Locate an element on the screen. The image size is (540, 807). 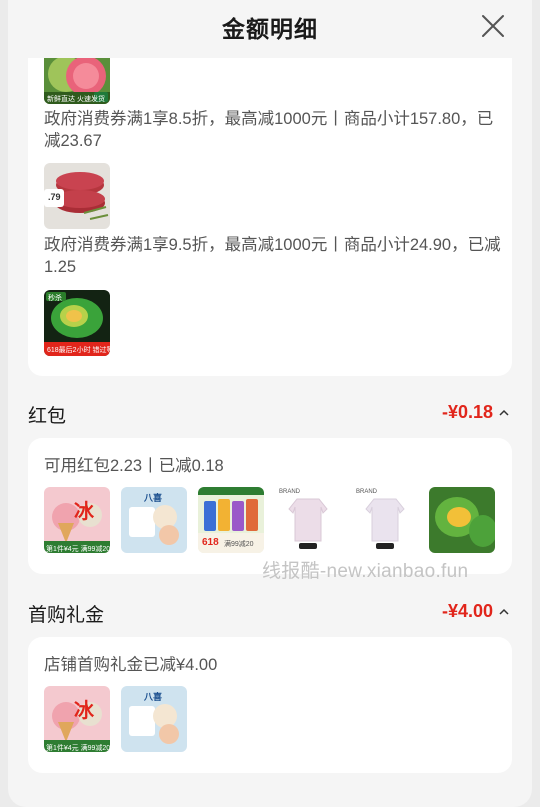
redpacket-amount-toggle: -¥0.18 is located at coordinates (476, 412).